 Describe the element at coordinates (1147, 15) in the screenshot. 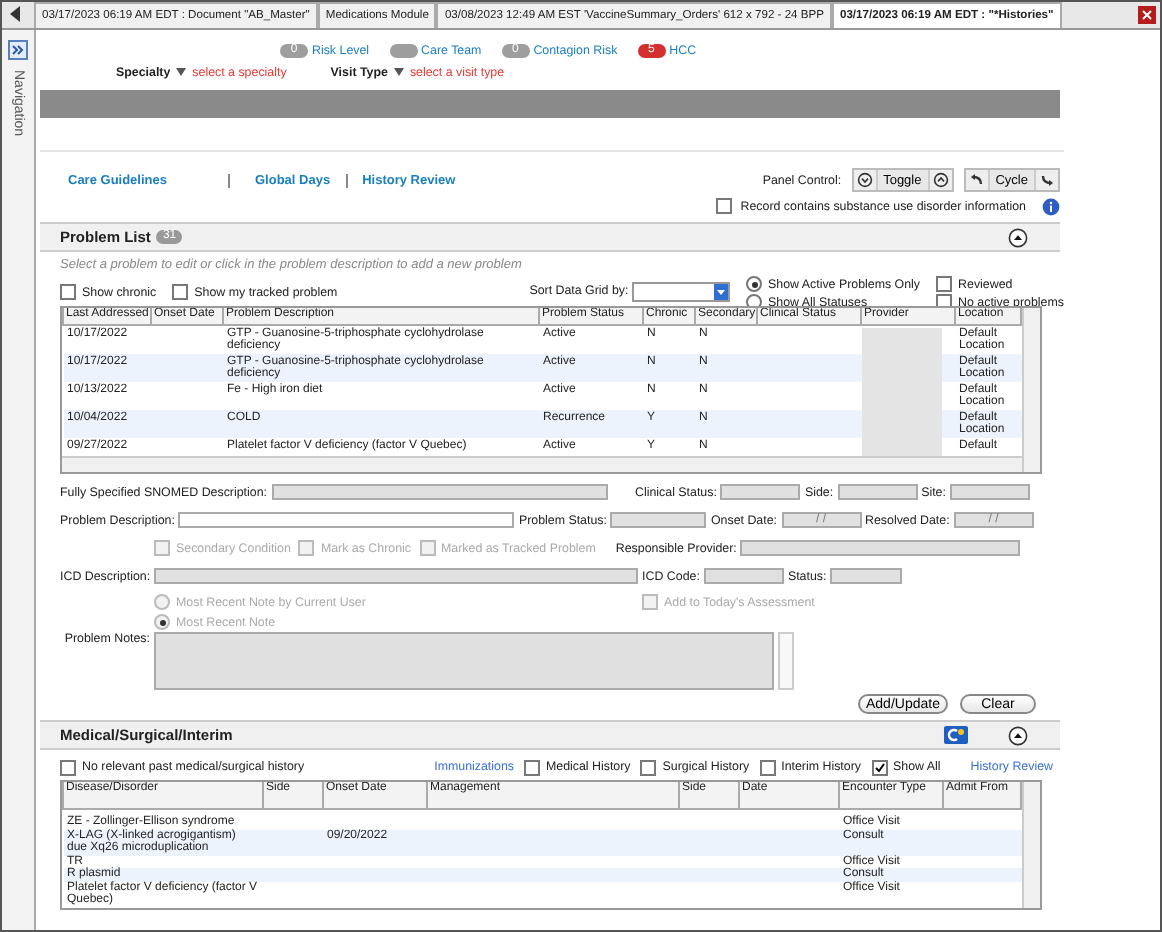

I see `close-icon` at that location.